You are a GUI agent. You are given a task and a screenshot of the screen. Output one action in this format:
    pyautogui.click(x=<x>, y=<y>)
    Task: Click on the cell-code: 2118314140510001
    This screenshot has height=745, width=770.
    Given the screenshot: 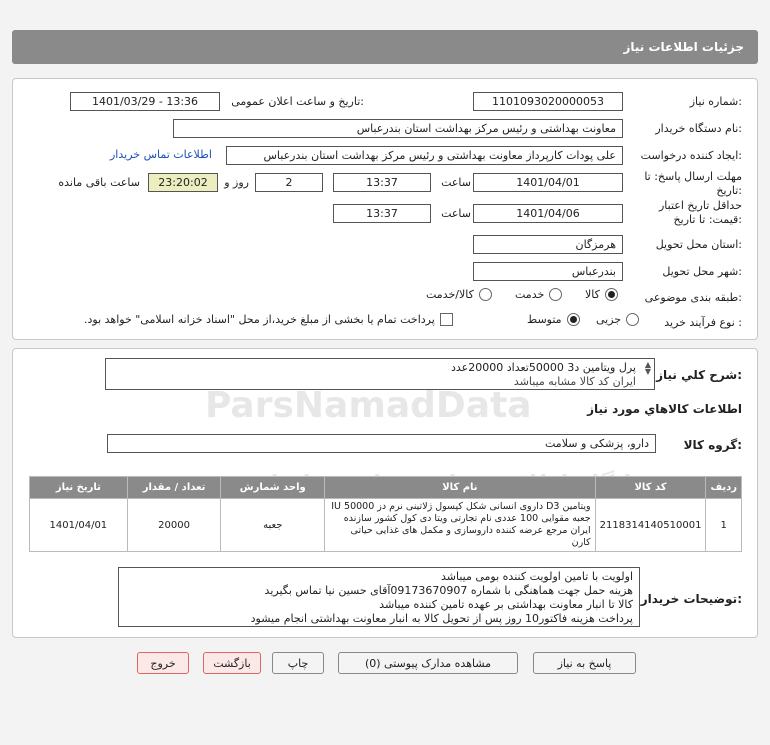 What is the action you would take?
    pyautogui.click(x=650, y=525)
    